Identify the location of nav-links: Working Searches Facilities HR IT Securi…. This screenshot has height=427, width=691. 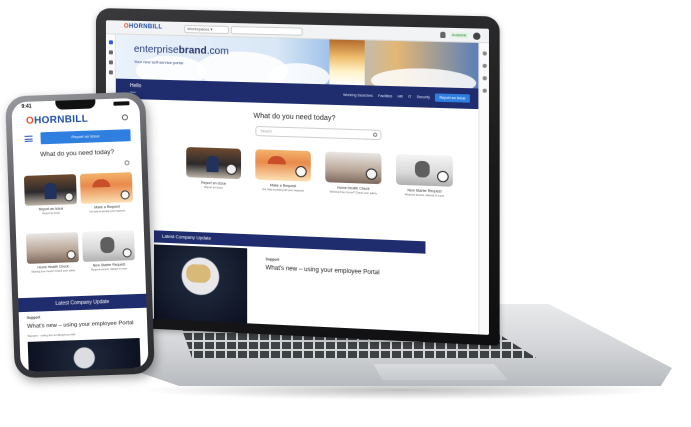
(406, 97).